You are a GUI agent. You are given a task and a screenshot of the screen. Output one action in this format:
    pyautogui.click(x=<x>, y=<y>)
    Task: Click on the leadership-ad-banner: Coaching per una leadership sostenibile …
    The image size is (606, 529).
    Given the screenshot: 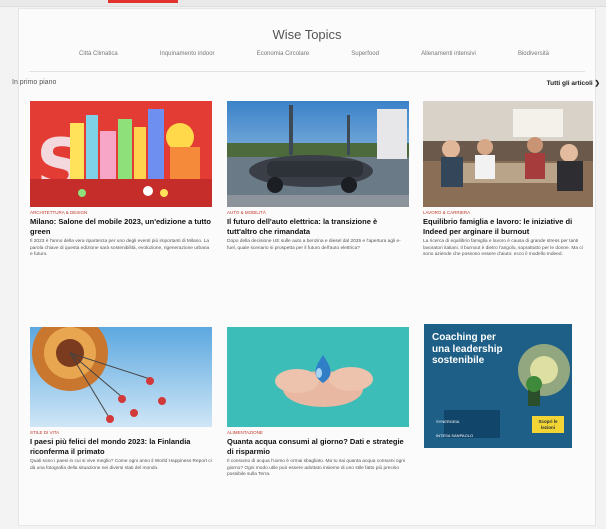 What is the action you would take?
    pyautogui.click(x=498, y=386)
    